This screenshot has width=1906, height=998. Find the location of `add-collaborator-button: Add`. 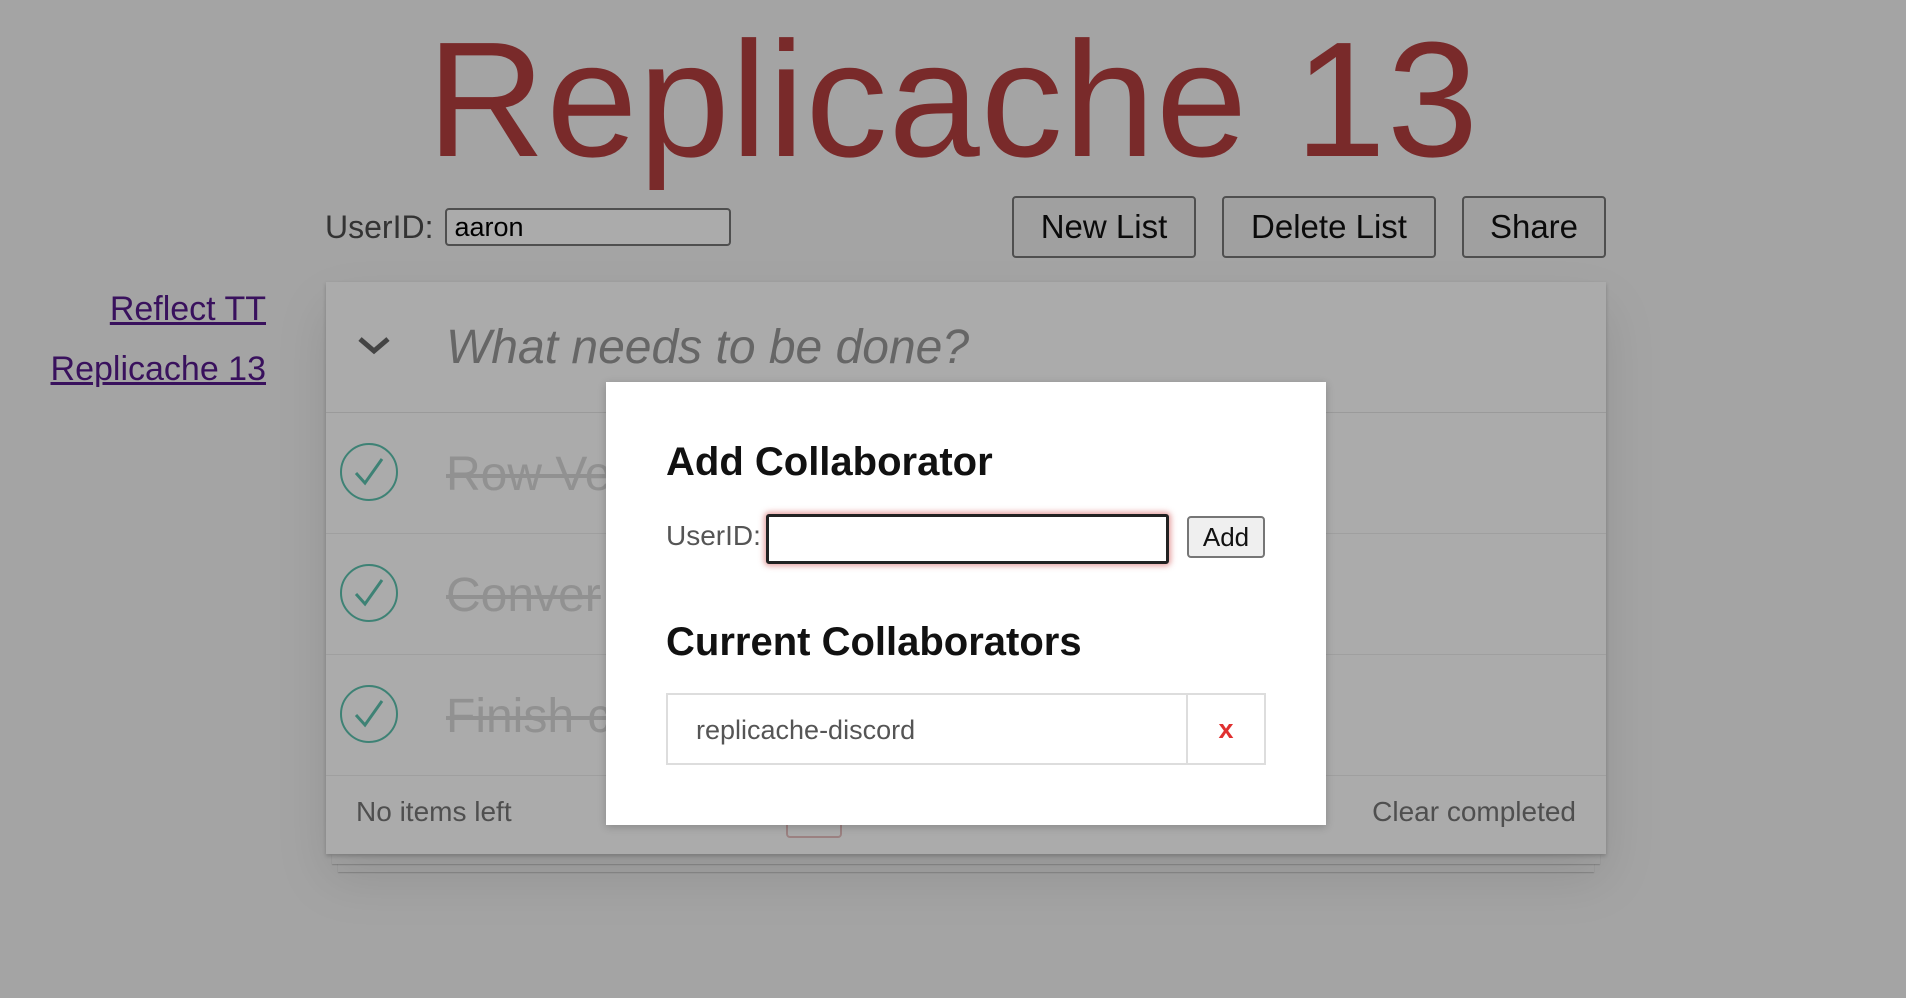

add-collaborator-button: Add is located at coordinates (1226, 537).